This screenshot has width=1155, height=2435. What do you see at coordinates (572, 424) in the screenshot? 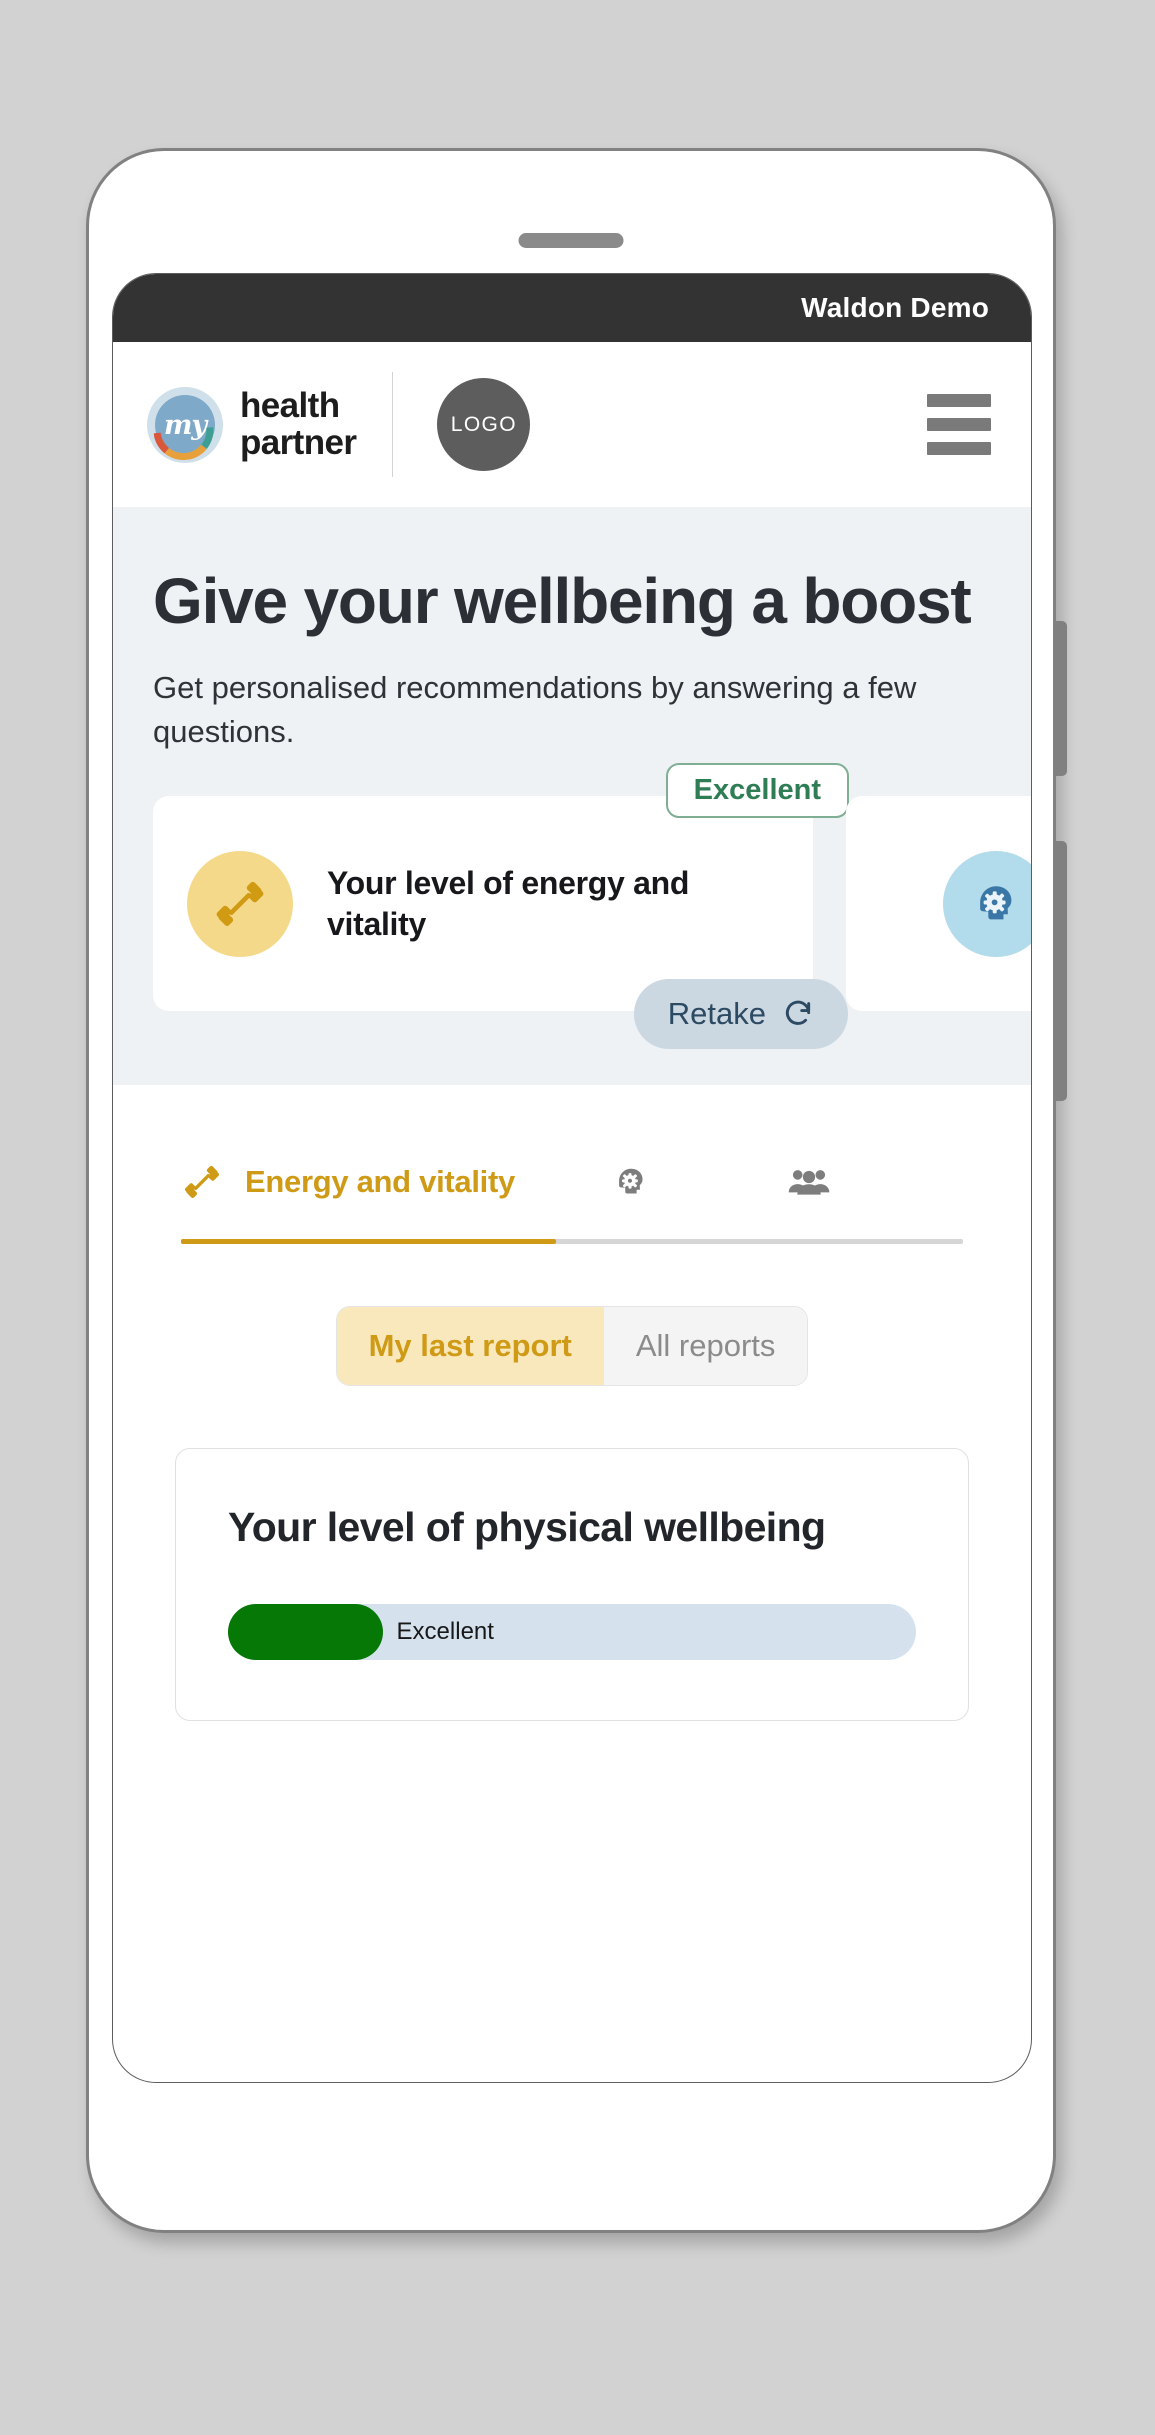
I see `app-header: my health partner LOGO` at bounding box center [572, 424].